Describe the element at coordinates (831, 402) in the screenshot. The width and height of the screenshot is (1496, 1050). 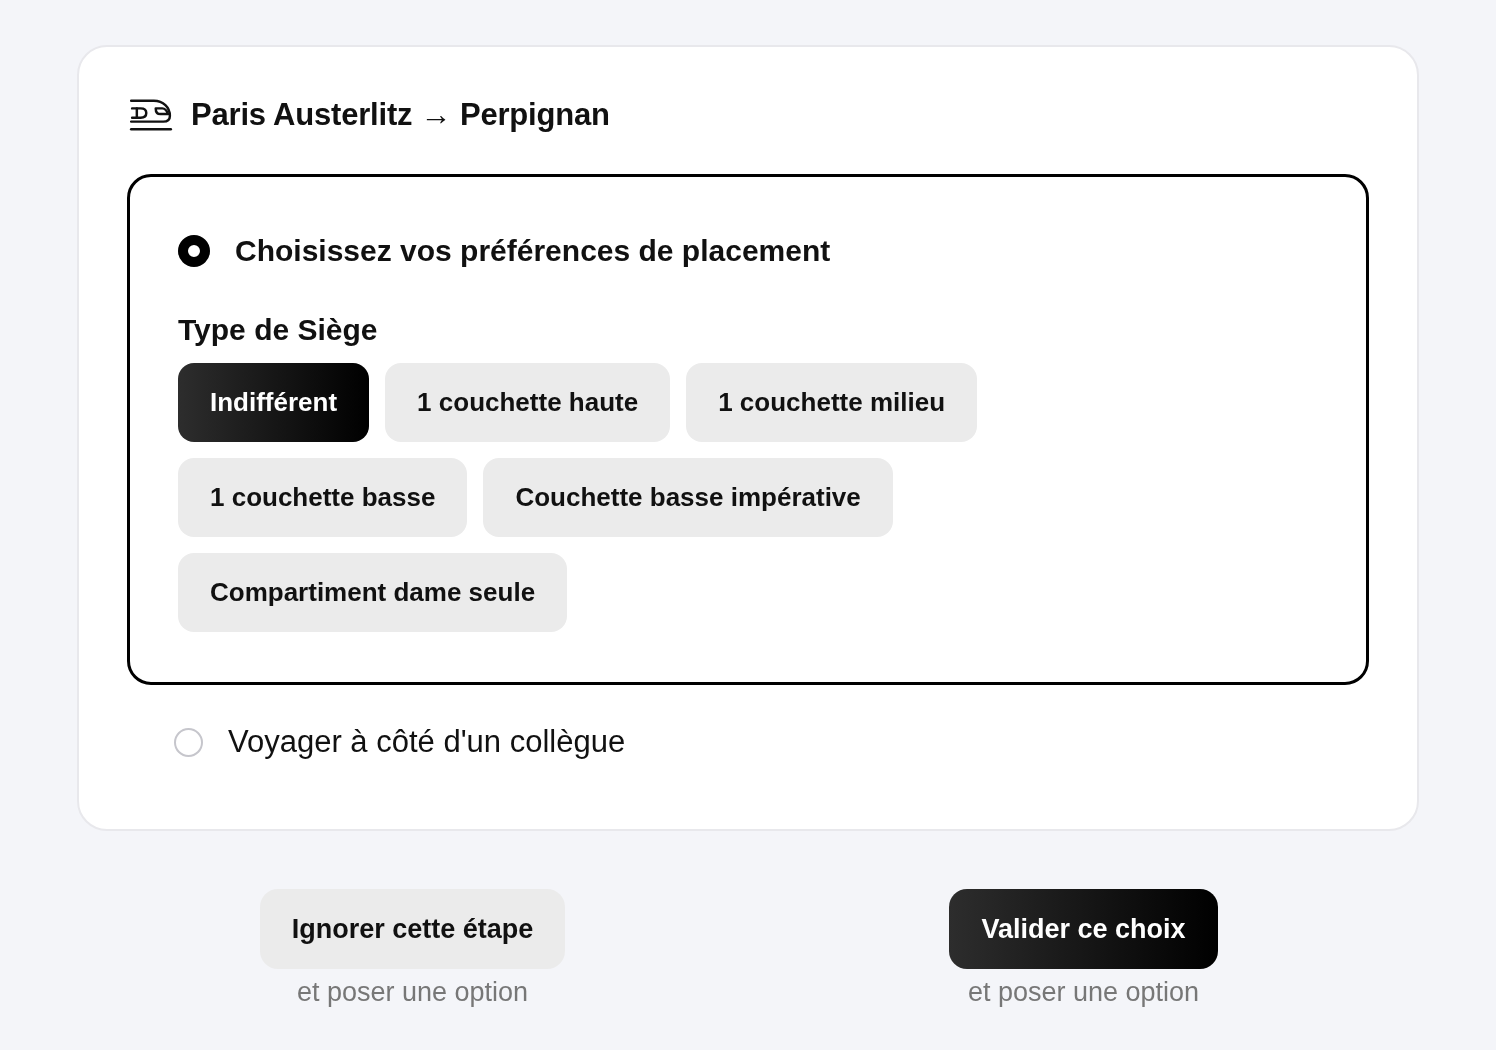
I see `seat-type-chip: 1 couchette milieu` at that location.